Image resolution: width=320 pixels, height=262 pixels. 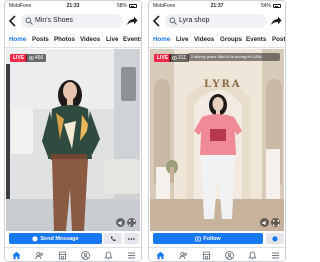 What do you see at coordinates (73, 6) in the screenshot?
I see `status-bar: MobiFone 21:33 58%` at bounding box center [73, 6].